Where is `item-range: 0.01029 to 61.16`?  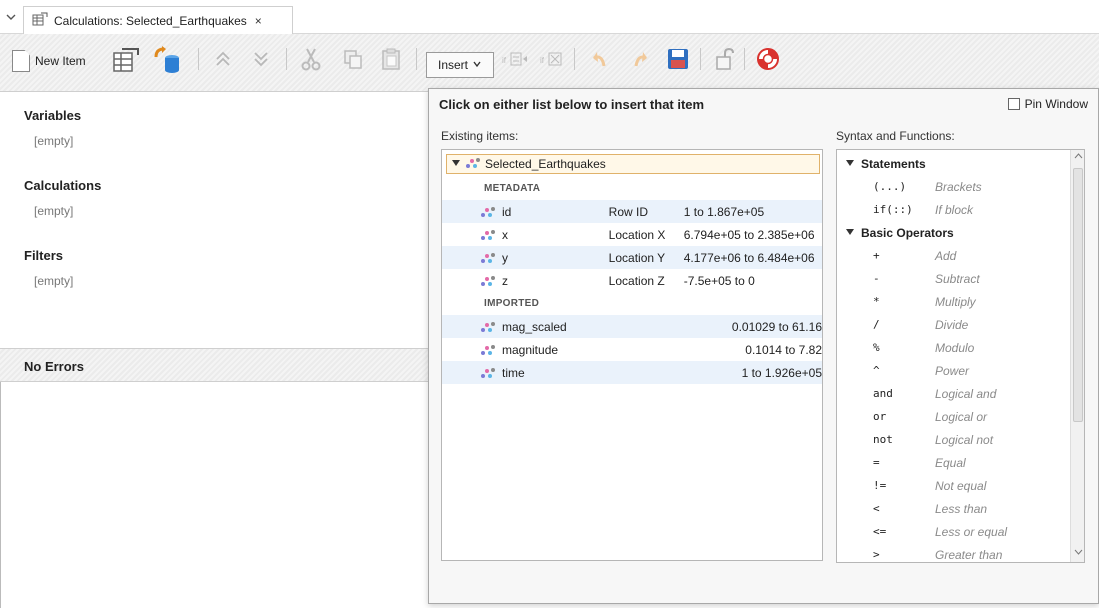
item-range: 0.01029 to 61.16 is located at coordinates (776, 326).